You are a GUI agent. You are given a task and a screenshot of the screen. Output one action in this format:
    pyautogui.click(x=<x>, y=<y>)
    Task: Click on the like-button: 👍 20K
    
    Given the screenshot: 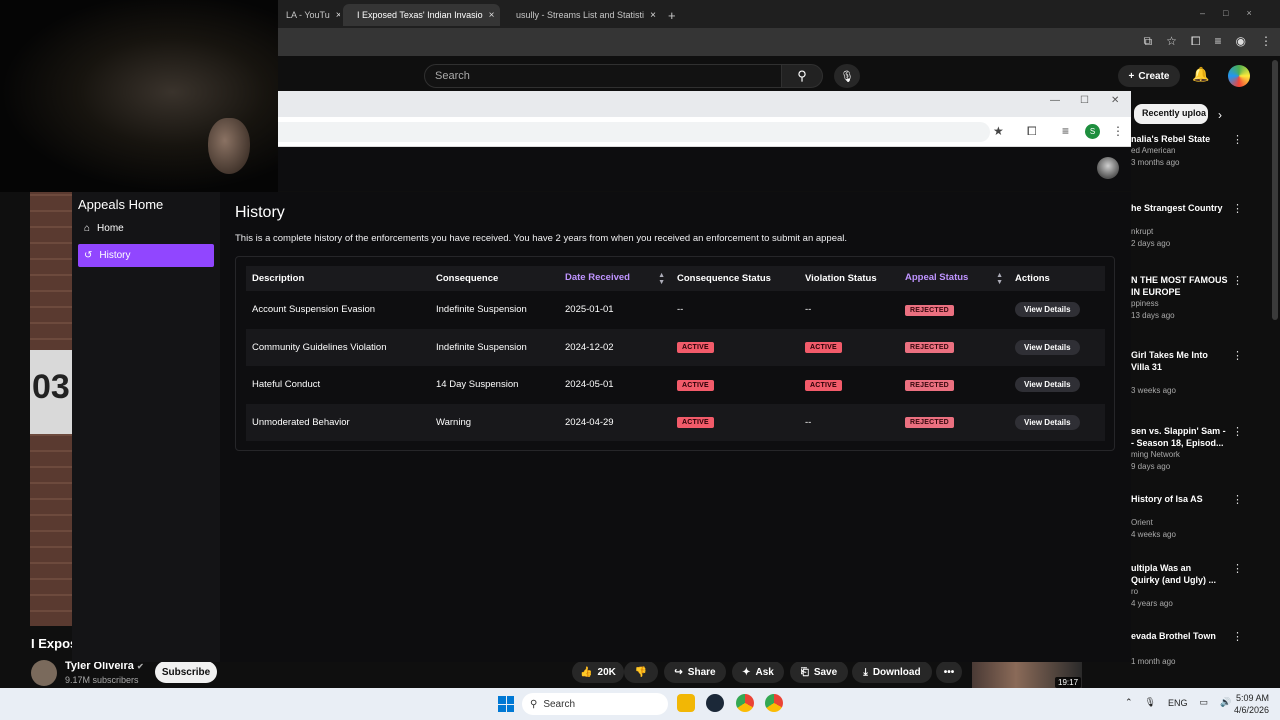 What is the action you would take?
    pyautogui.click(x=598, y=672)
    